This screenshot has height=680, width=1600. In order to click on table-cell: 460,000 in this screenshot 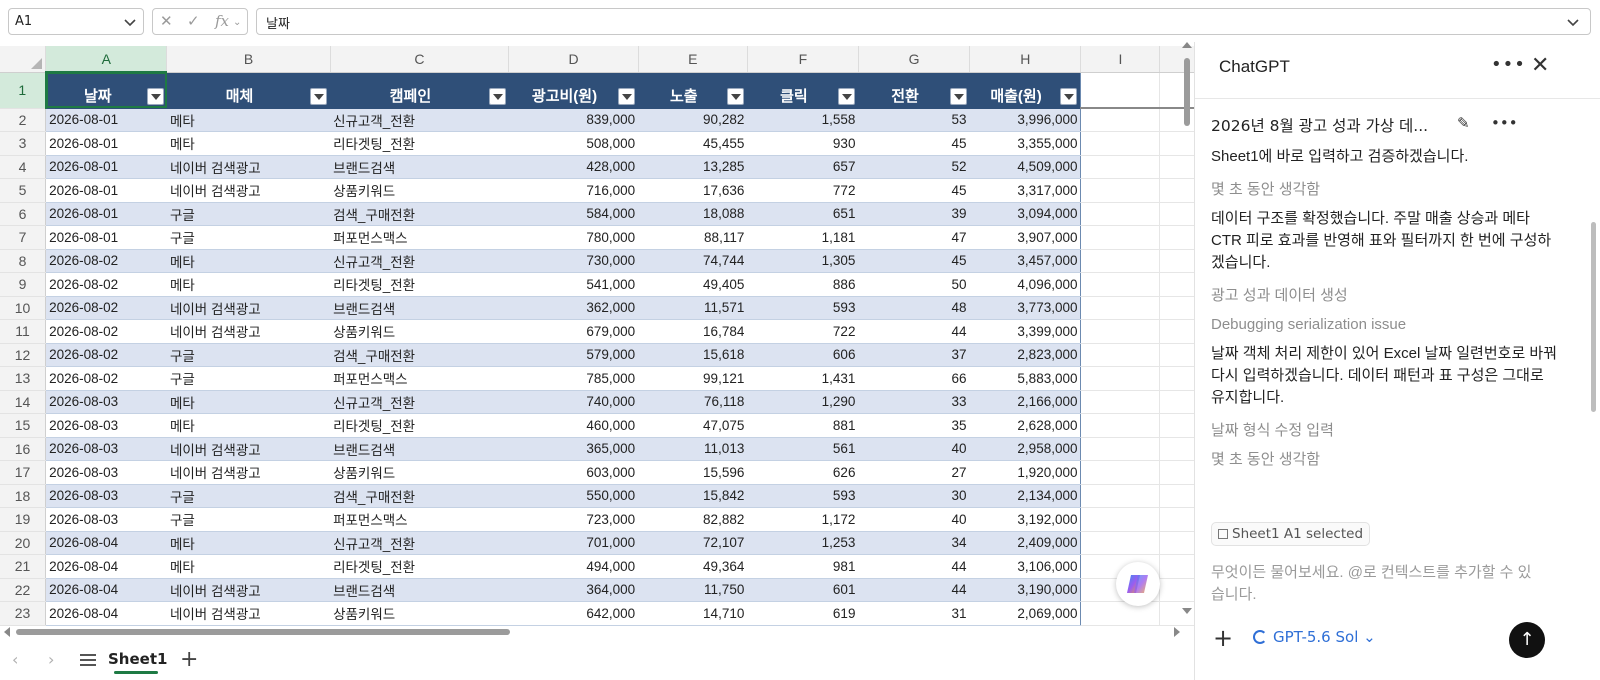, I will do `click(573, 425)`.